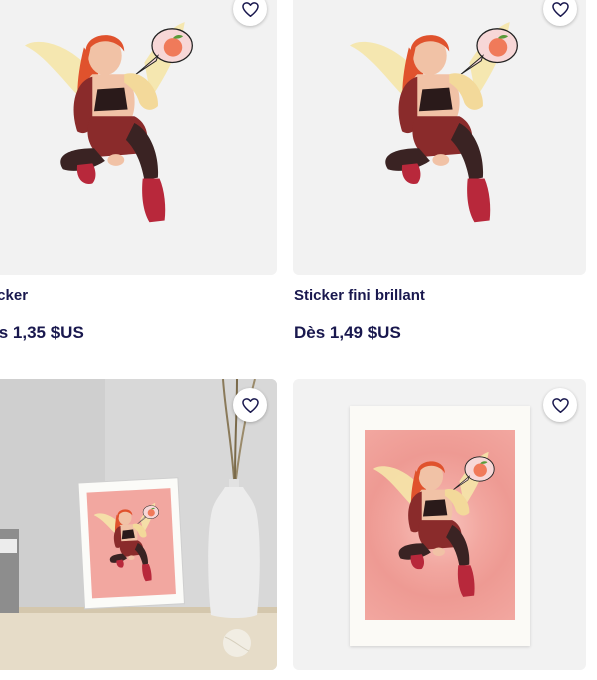 This screenshot has width=597, height=680. I want to click on product-title: Sticker fini brillant, so click(359, 295).